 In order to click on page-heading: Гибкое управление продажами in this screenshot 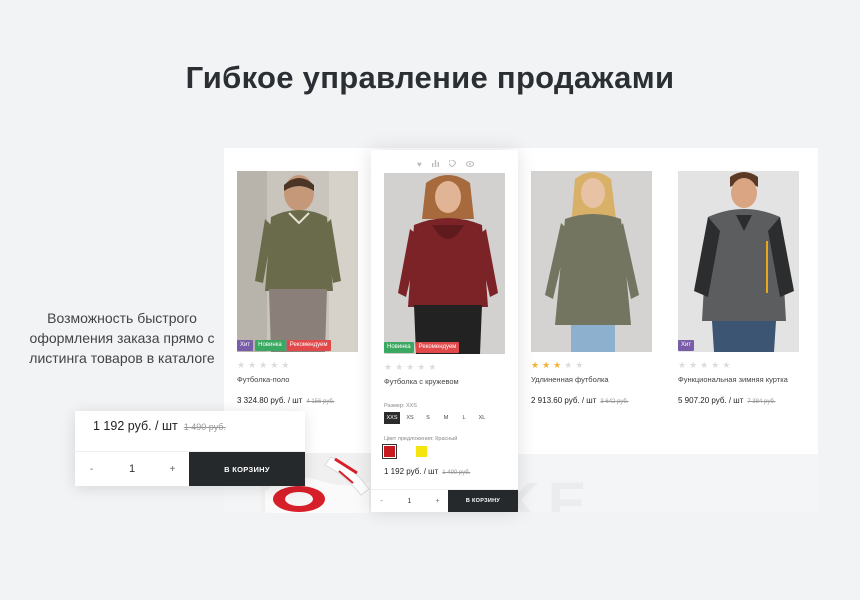, I will do `click(430, 77)`.